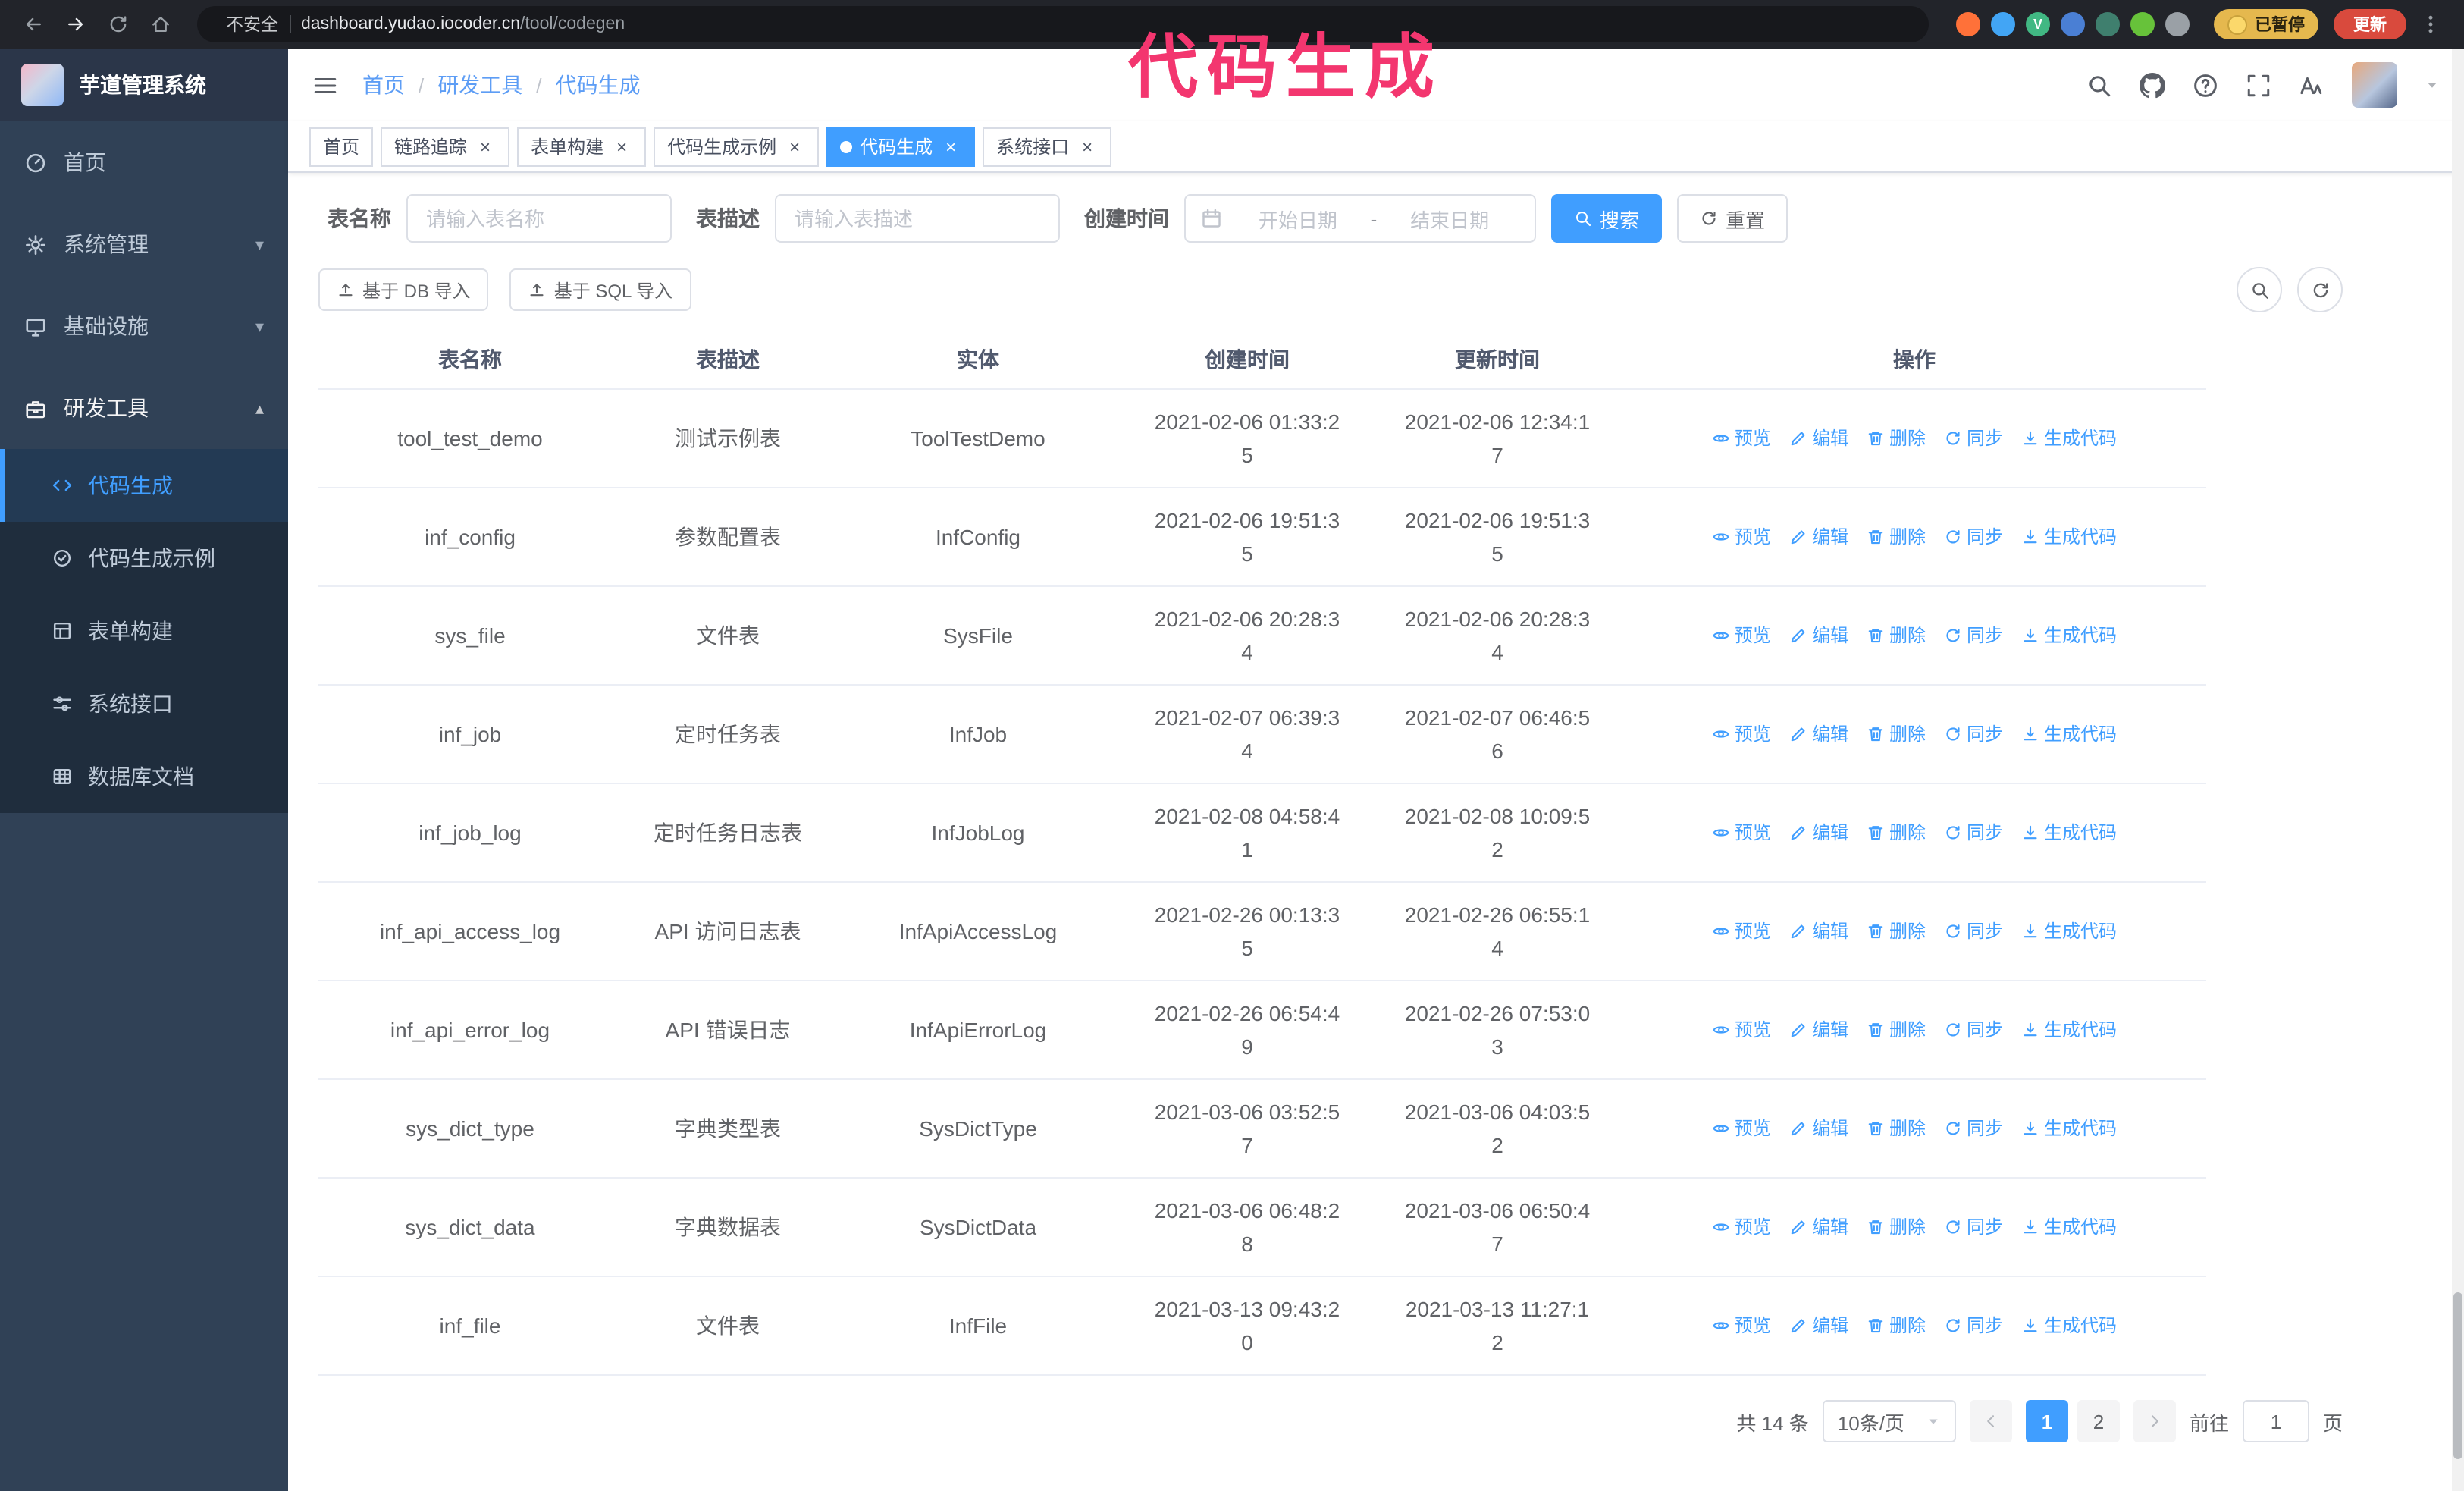  What do you see at coordinates (2320, 289) in the screenshot?
I see `refresh-table-button` at bounding box center [2320, 289].